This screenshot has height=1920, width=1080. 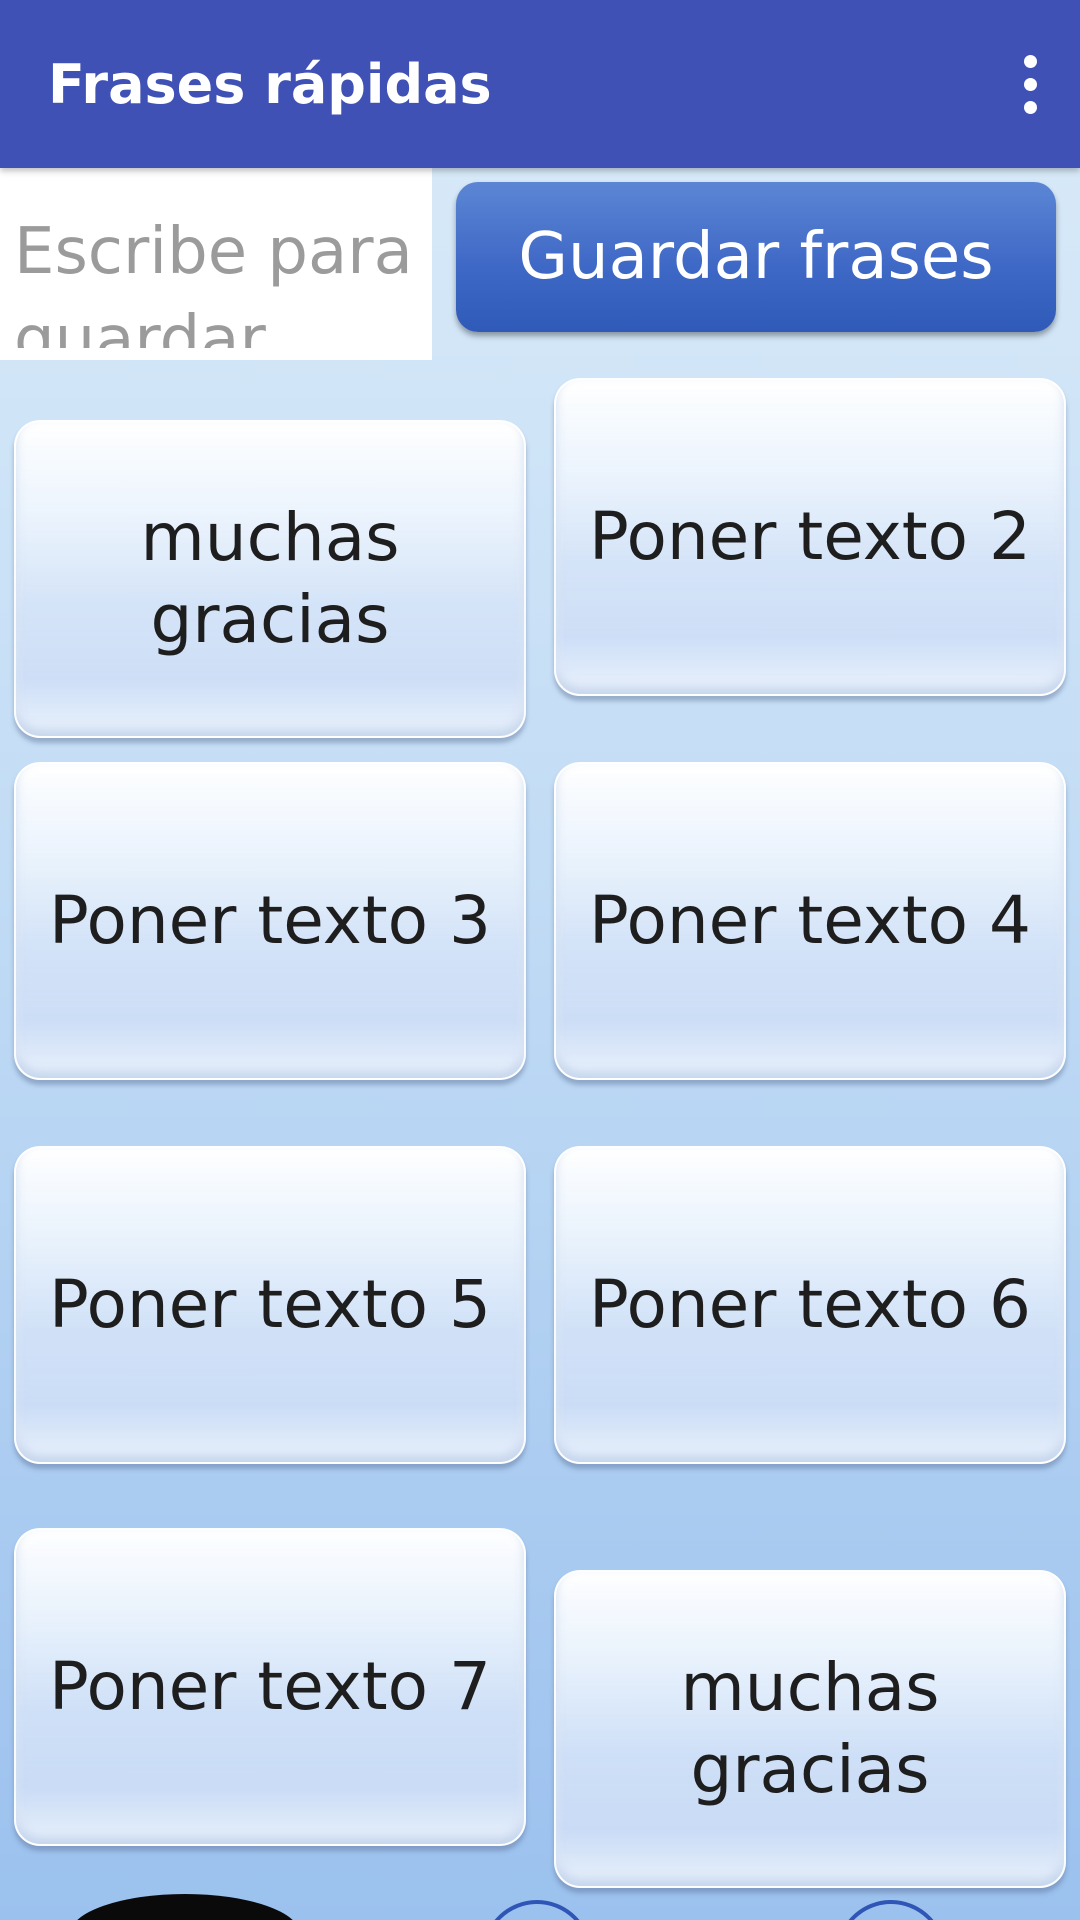 What do you see at coordinates (540, 84) in the screenshot?
I see `app-bar: Frases rápidas` at bounding box center [540, 84].